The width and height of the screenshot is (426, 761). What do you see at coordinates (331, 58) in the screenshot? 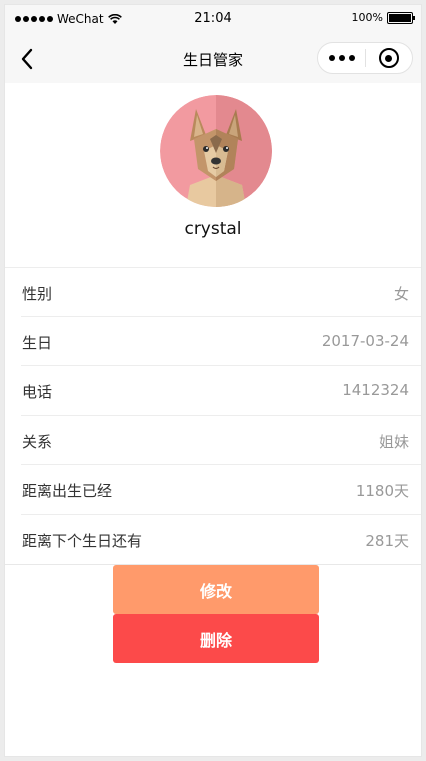
I see `more-dots-icon` at bounding box center [331, 58].